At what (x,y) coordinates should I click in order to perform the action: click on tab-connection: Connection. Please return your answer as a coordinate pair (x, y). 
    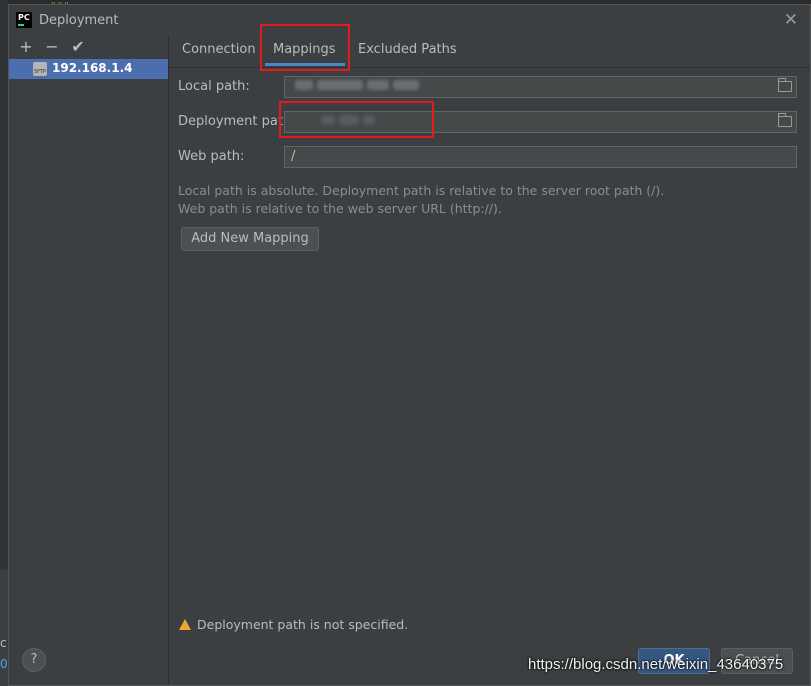
    Looking at the image, I should click on (219, 49).